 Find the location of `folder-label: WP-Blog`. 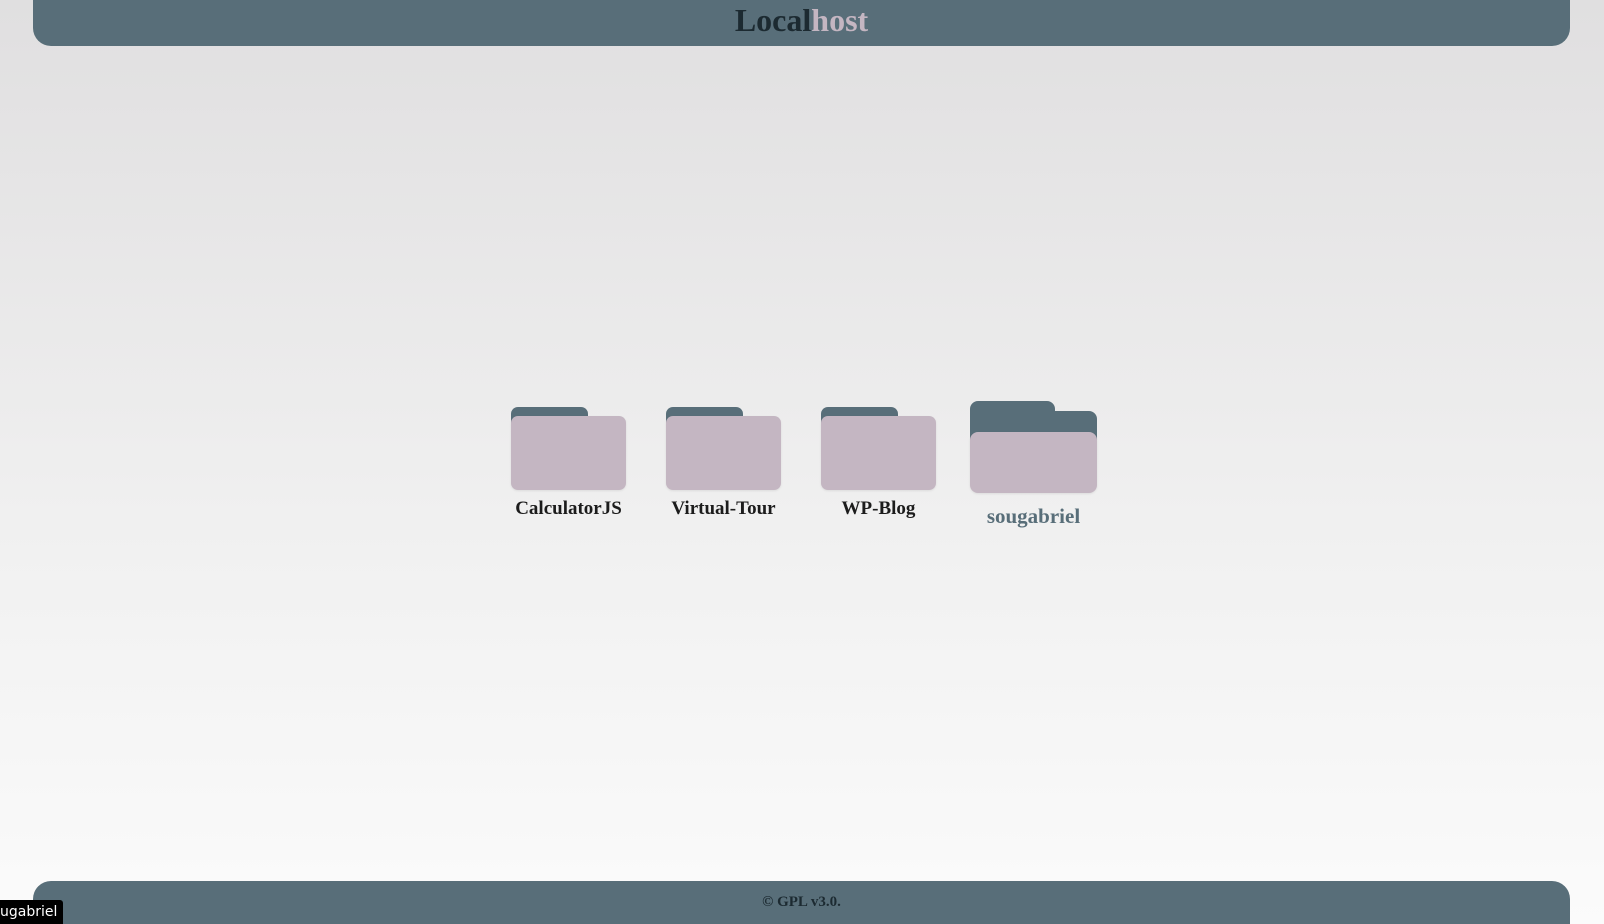

folder-label: WP-Blog is located at coordinates (878, 509).